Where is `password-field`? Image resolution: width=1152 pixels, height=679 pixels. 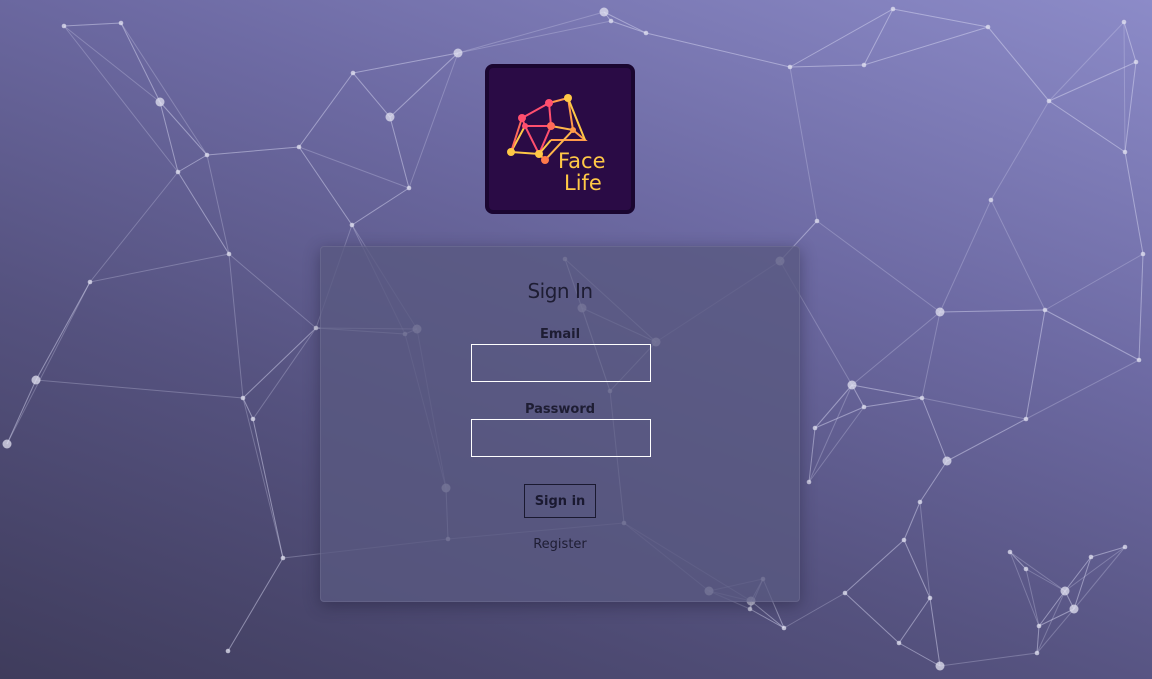
password-field is located at coordinates (561, 438).